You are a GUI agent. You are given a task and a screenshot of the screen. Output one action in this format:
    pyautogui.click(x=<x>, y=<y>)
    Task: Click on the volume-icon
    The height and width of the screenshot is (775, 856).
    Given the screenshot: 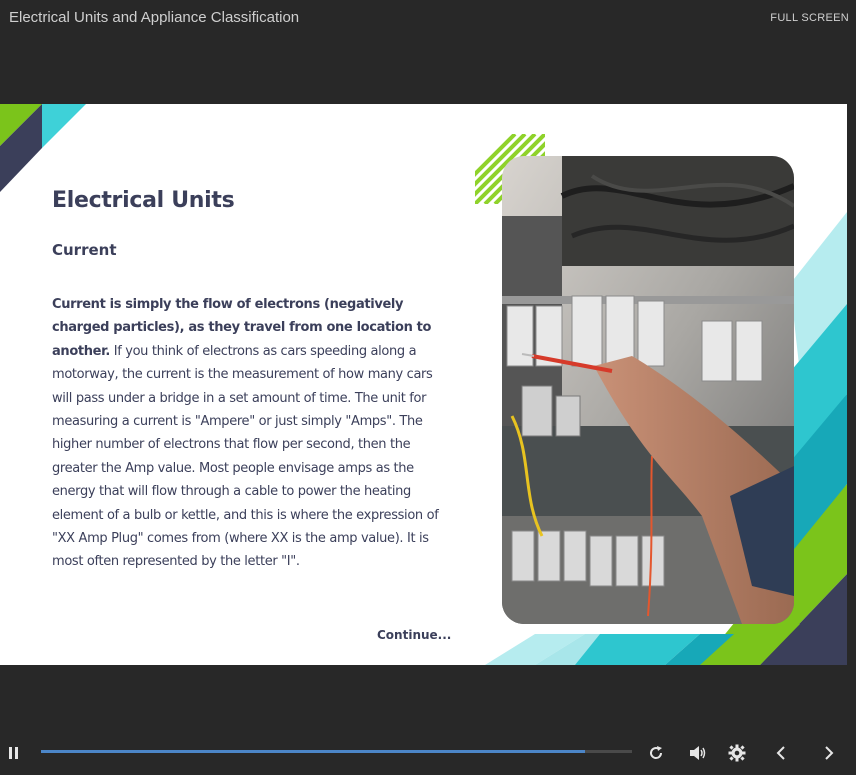 What is the action you would take?
    pyautogui.click(x=698, y=753)
    